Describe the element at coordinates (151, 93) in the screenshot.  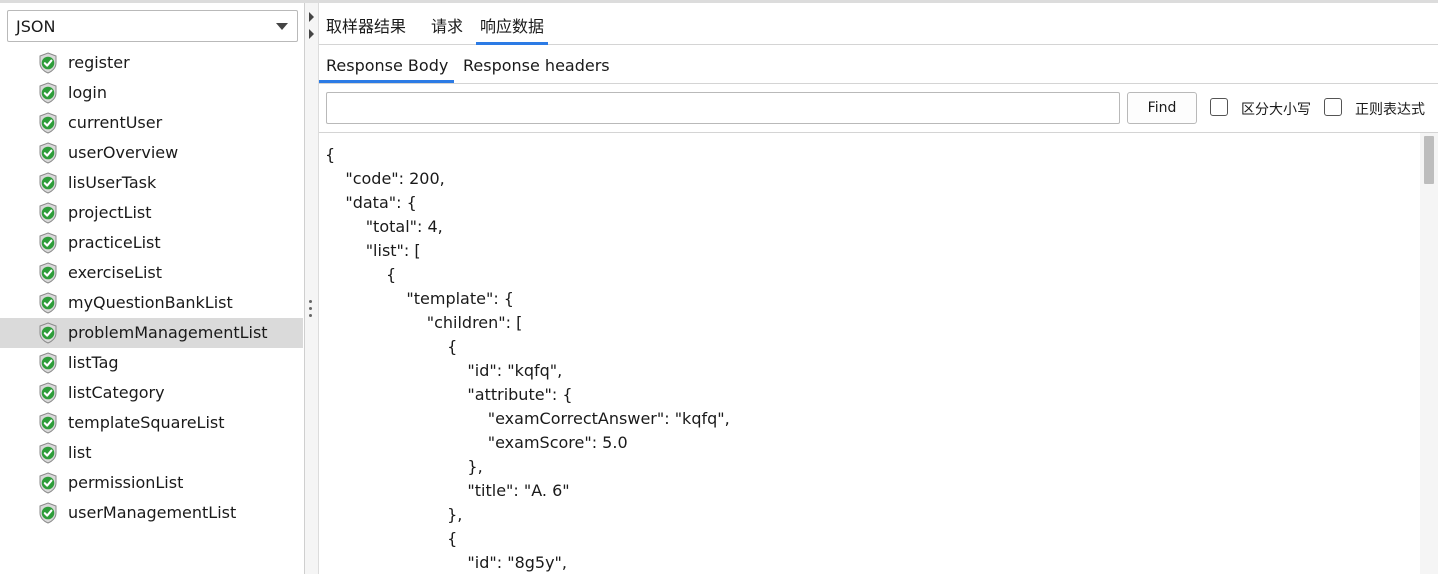
I see `sample-tree-item: login` at that location.